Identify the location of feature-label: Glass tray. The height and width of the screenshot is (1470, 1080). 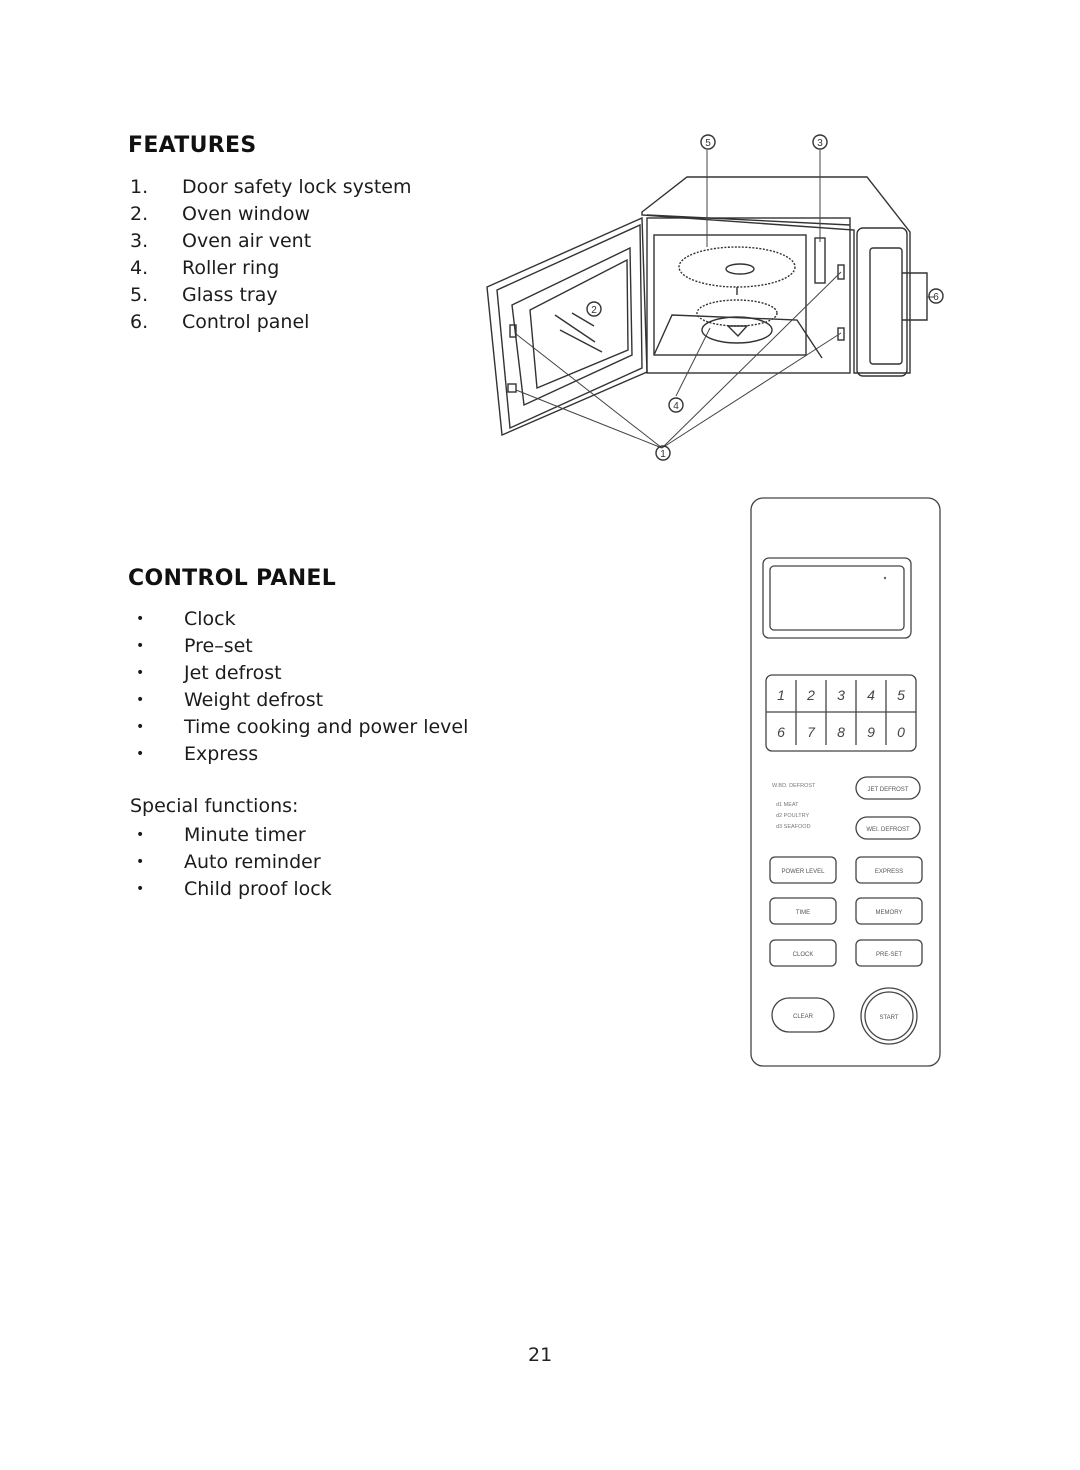
(230, 295).